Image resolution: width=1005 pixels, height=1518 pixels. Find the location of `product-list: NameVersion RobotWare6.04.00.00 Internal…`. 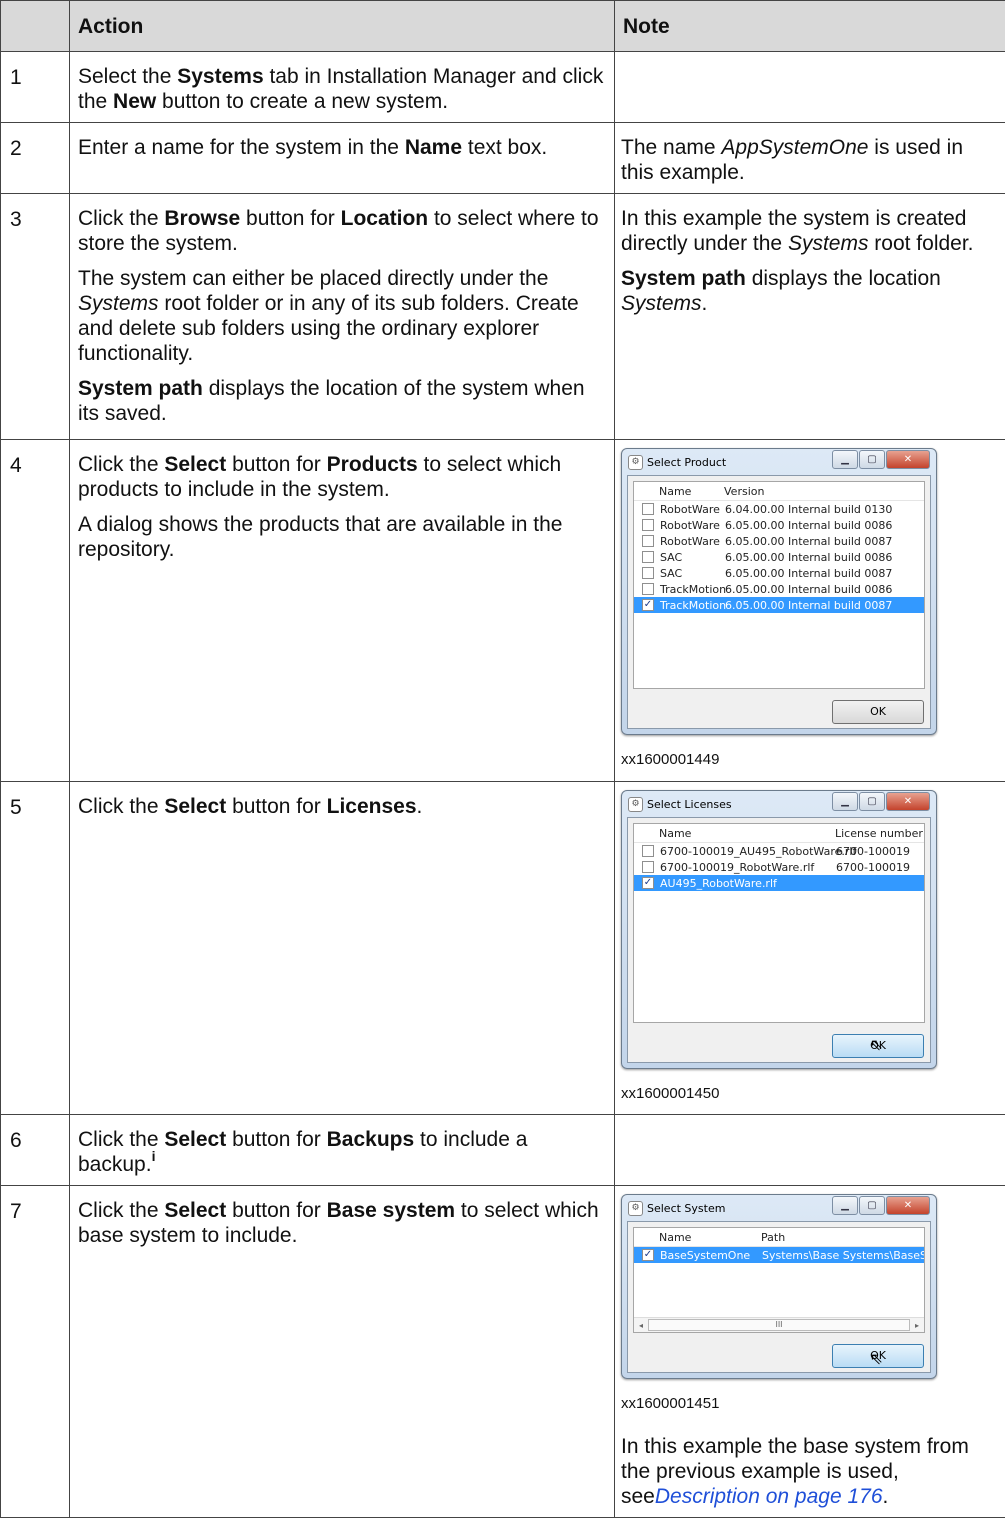

product-list: NameVersion RobotWare6.04.00.00 Internal… is located at coordinates (779, 585).